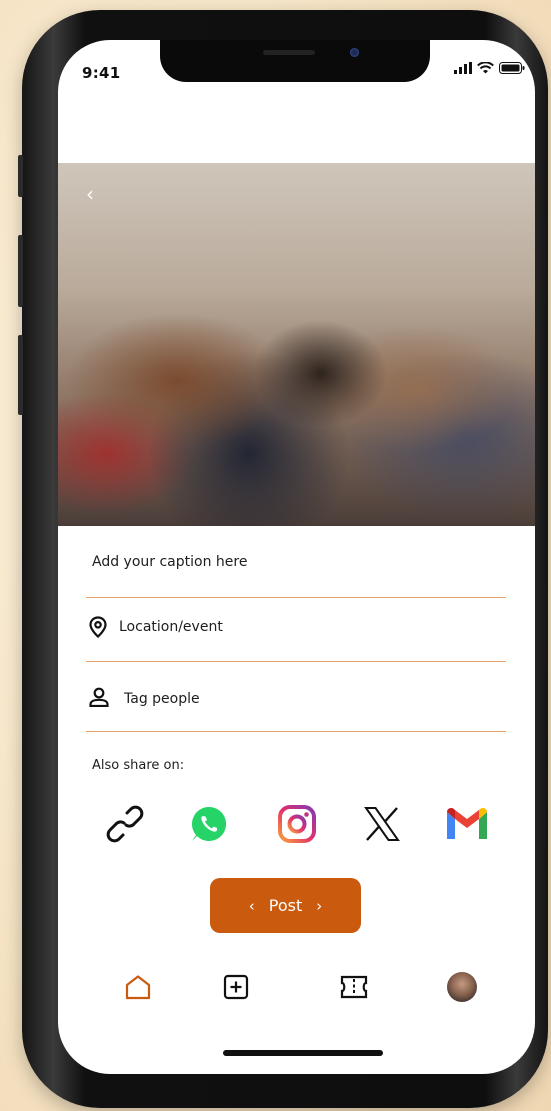 This screenshot has height=1111, width=551. I want to click on link-icon, so click(125, 824).